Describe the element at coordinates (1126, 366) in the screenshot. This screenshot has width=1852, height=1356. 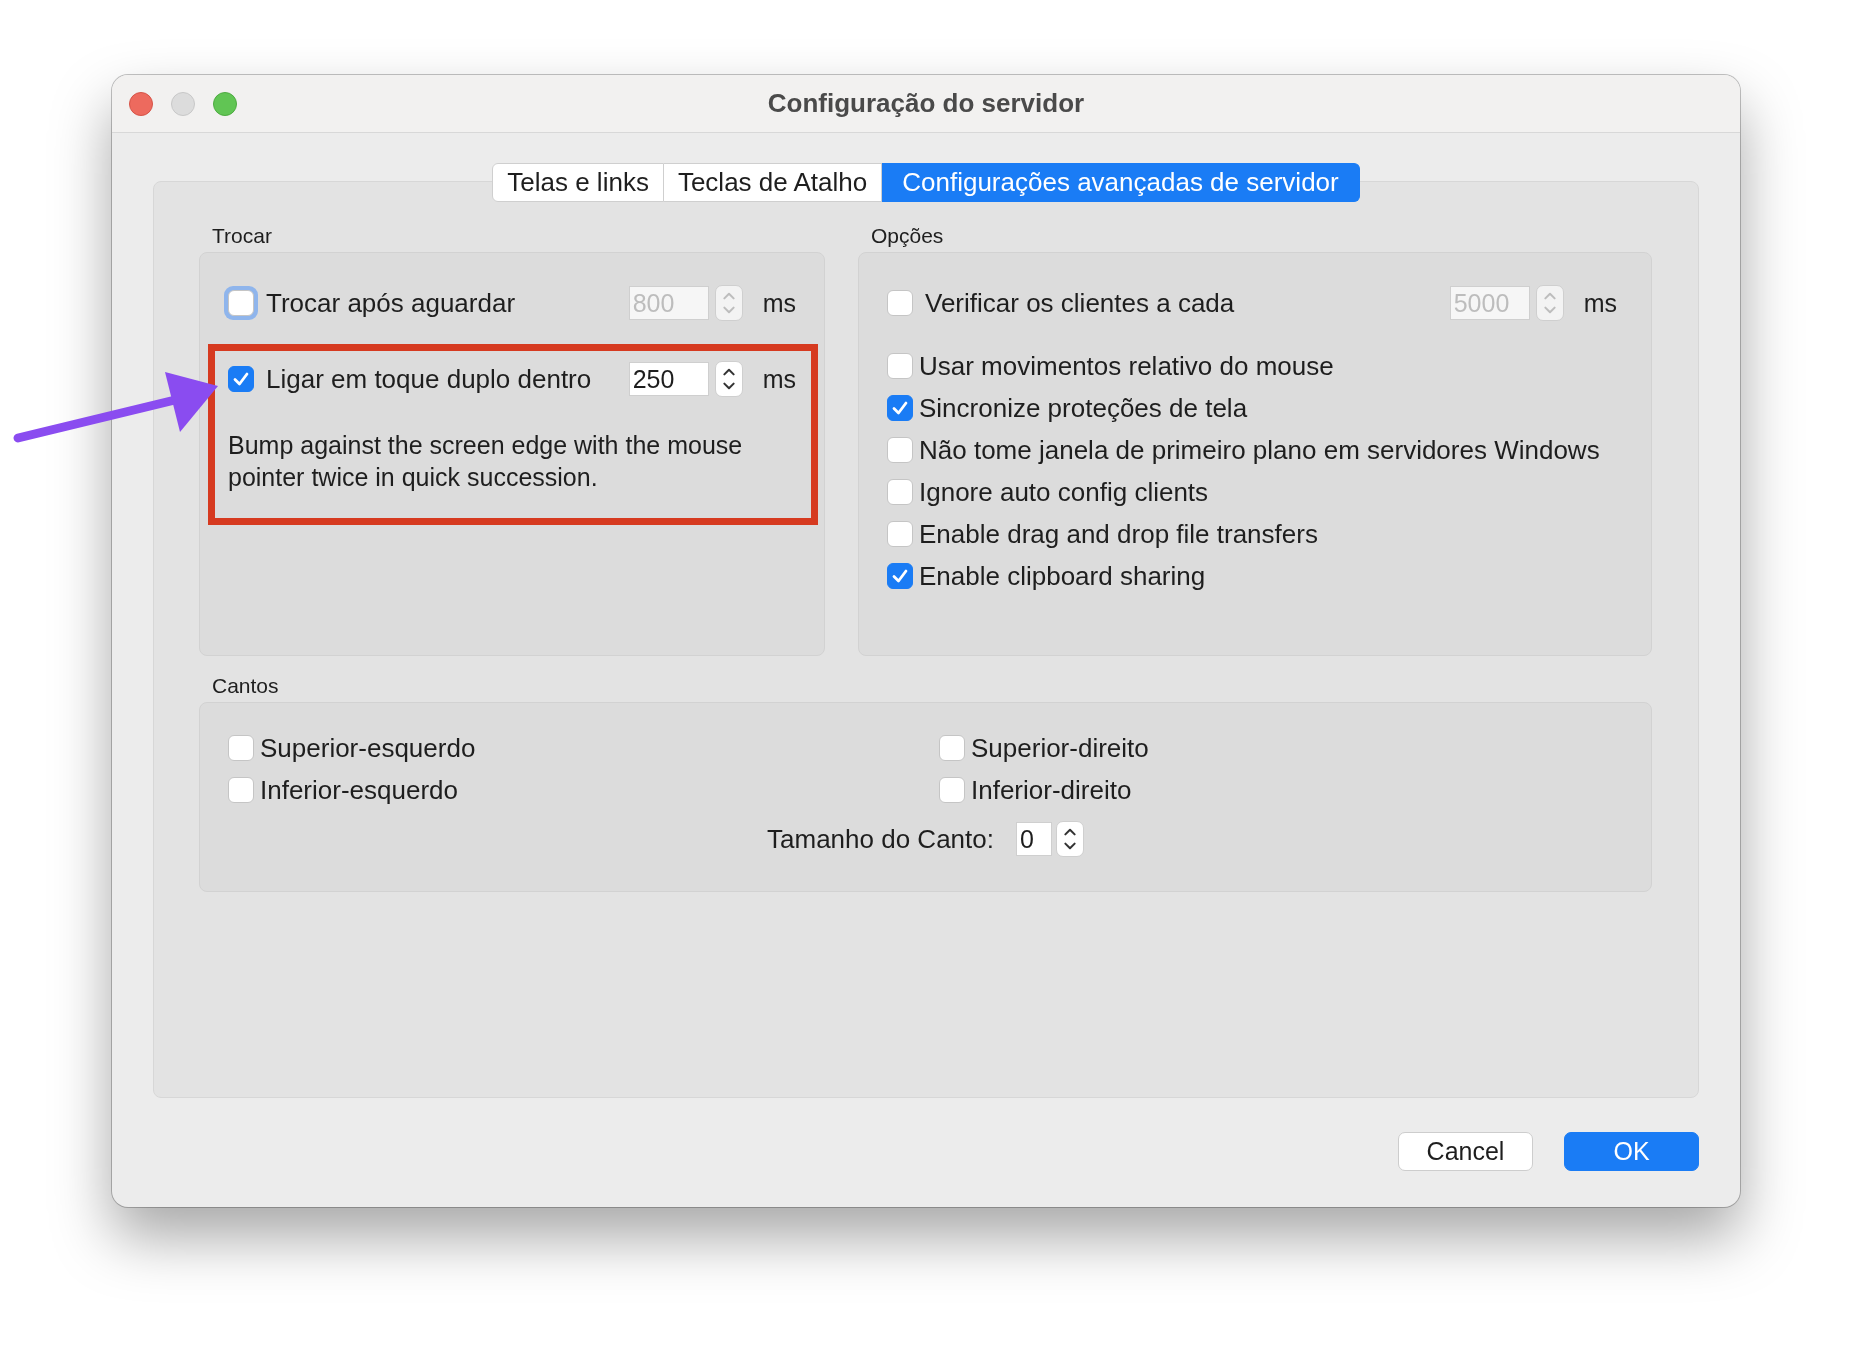
I see `checkbox-label: Usar movimentos relativo do mouse` at that location.